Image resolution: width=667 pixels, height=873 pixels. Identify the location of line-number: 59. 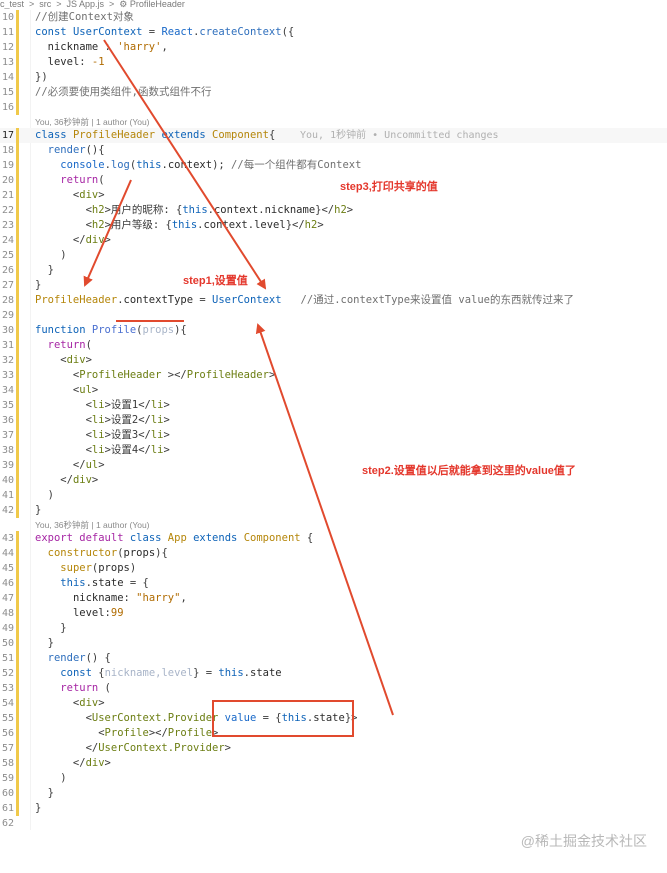
(7, 778).